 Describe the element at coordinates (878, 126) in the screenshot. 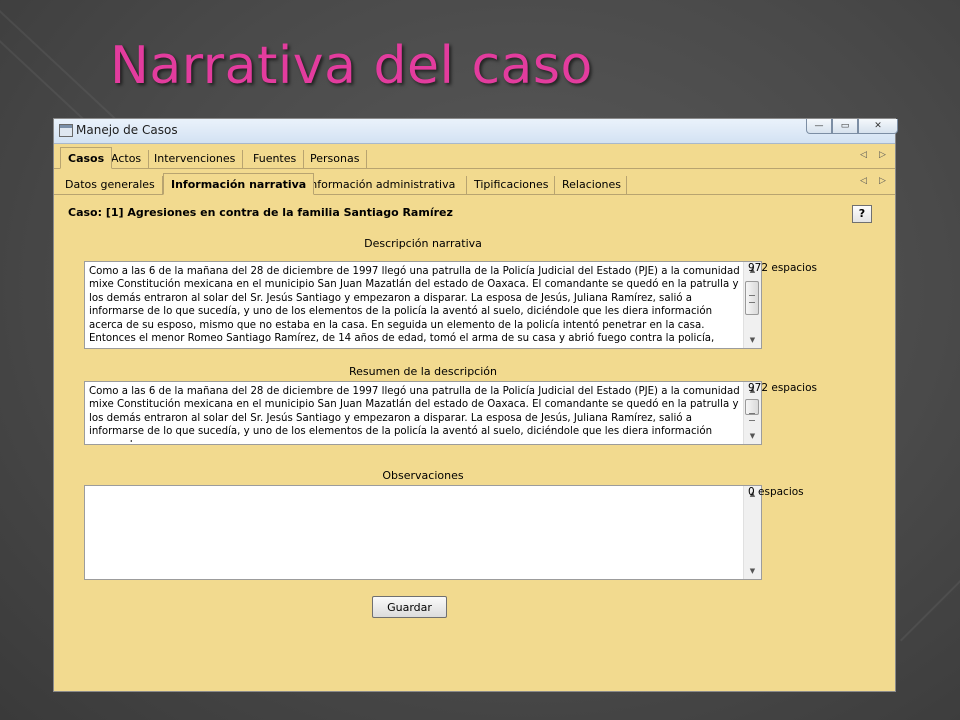

I see `close-button: ✕` at that location.